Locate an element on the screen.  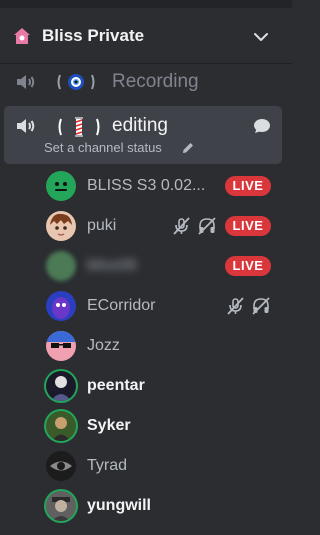
user-name: Syker is located at coordinates (109, 425).